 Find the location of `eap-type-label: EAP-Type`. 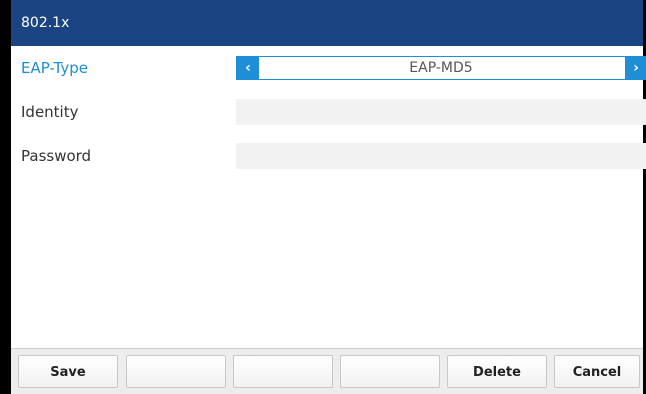

eap-type-label: EAP-Type is located at coordinates (54, 68).